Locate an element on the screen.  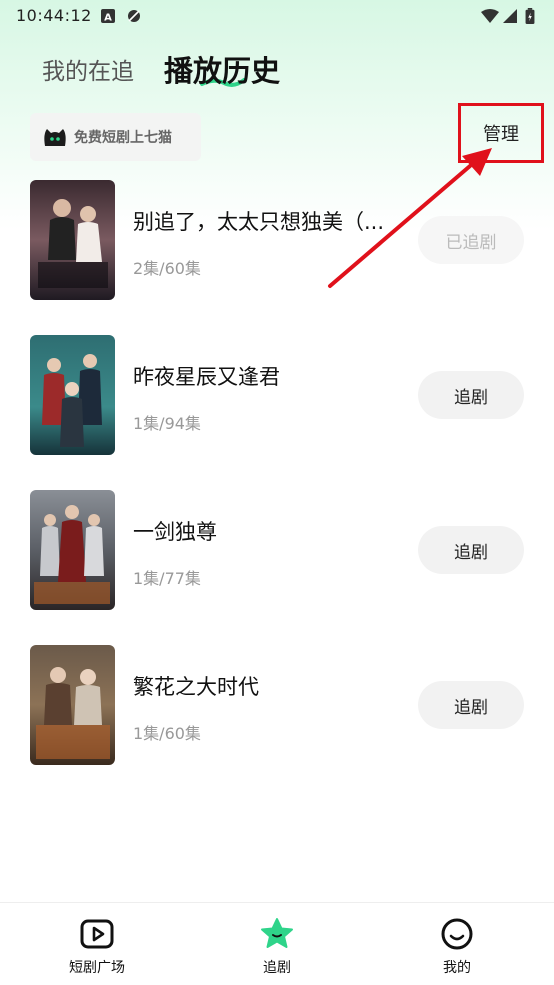
a-box-icon: A is located at coordinates (108, 16).